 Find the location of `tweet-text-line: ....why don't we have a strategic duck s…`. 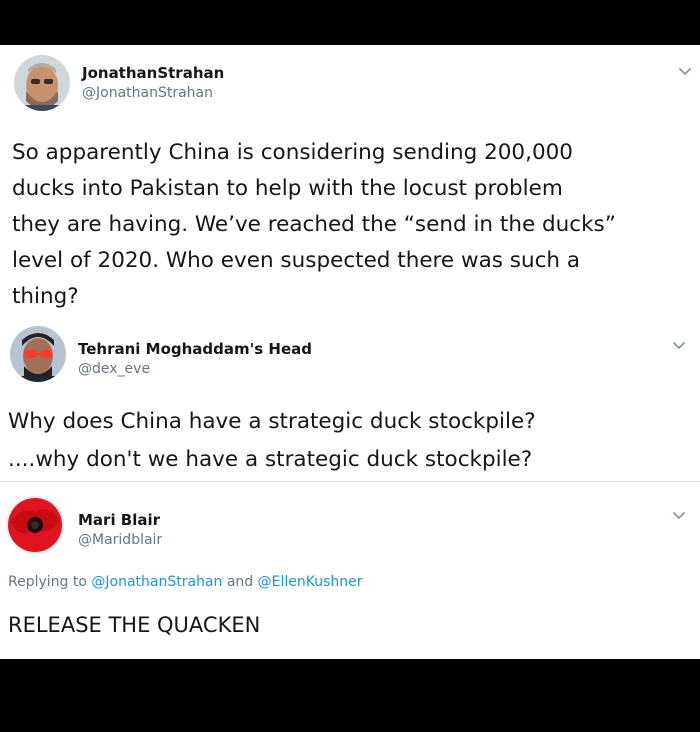

tweet-text-line: ....why don't we have a strategic duck s… is located at coordinates (270, 459).